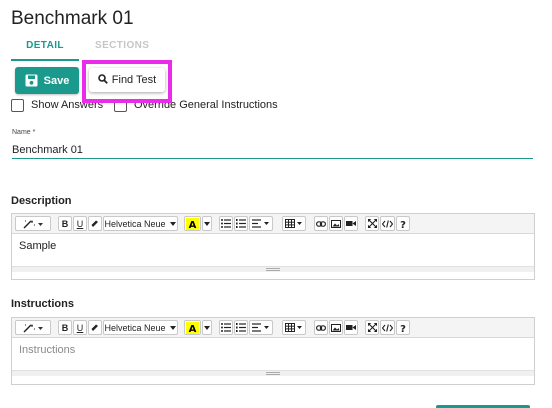  I want to click on show-answers-checkbox, so click(17, 105).